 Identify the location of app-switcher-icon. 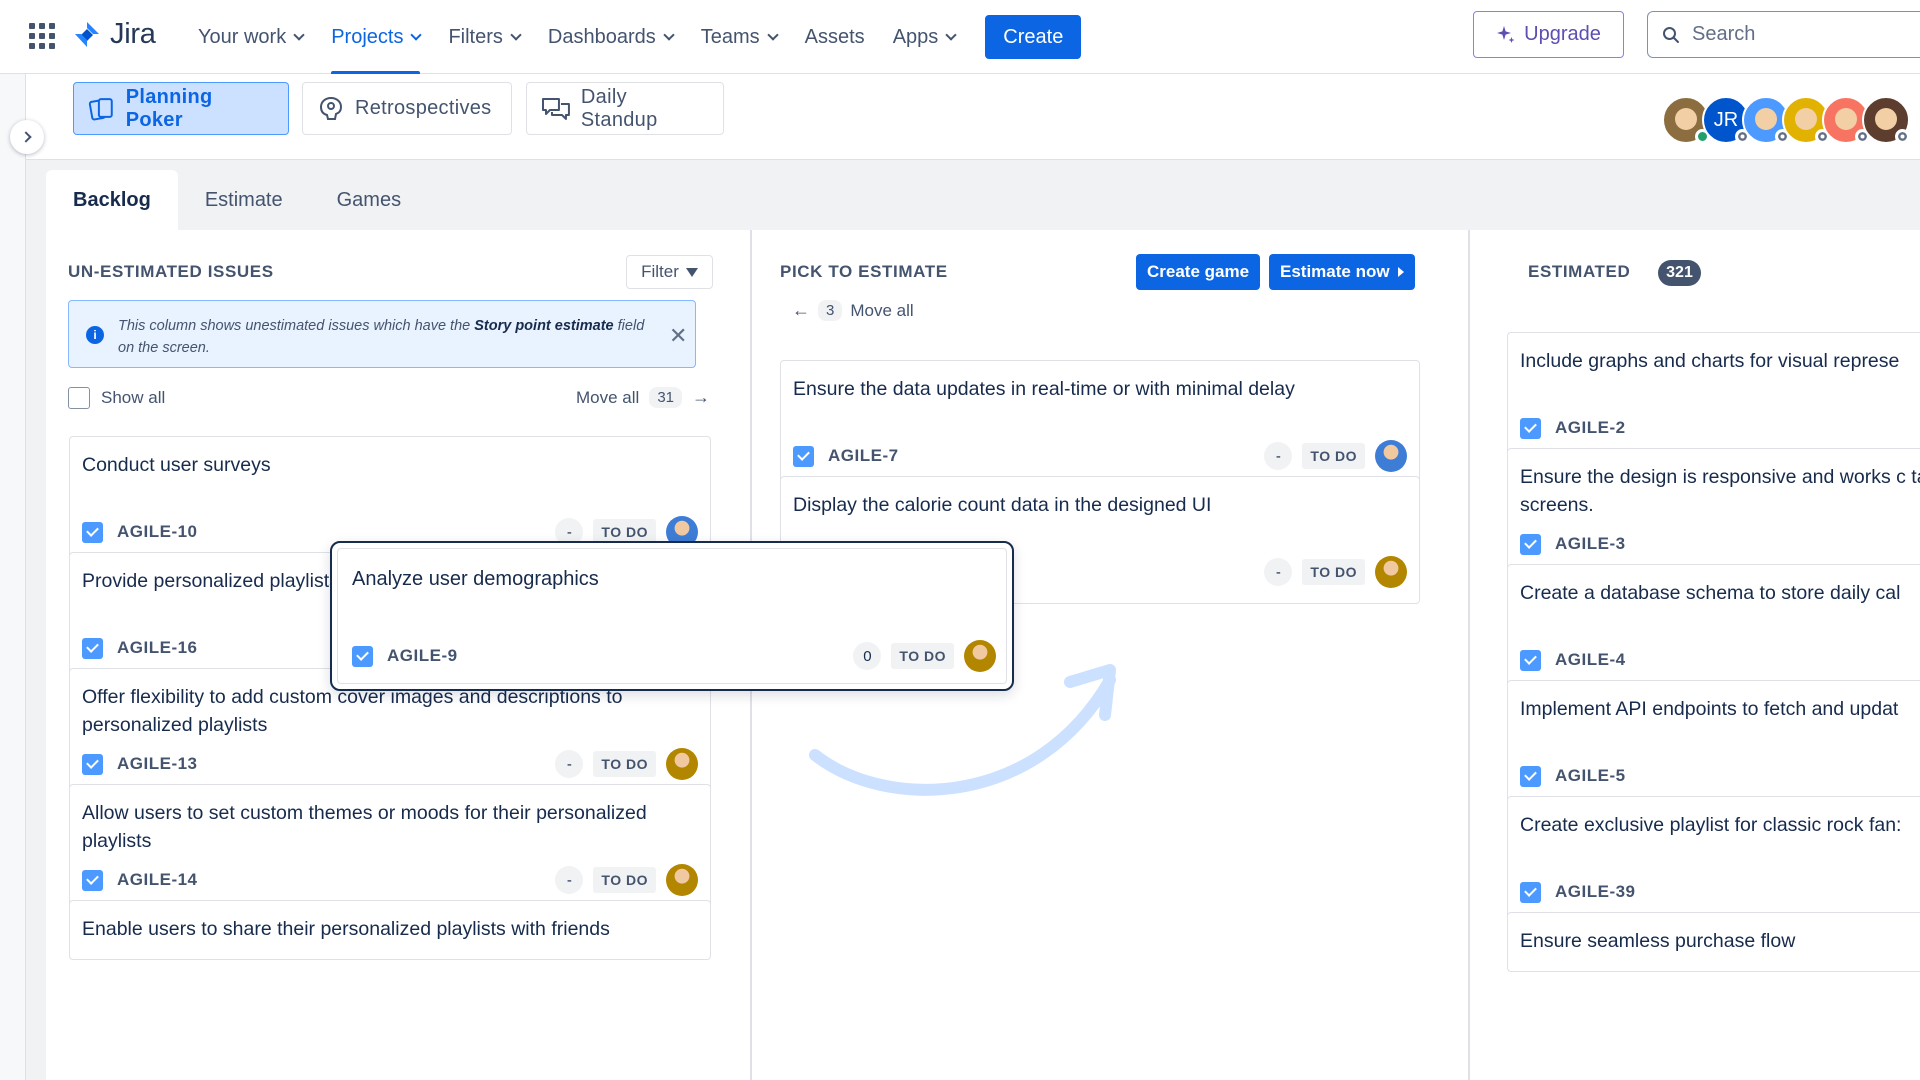
(41, 35).